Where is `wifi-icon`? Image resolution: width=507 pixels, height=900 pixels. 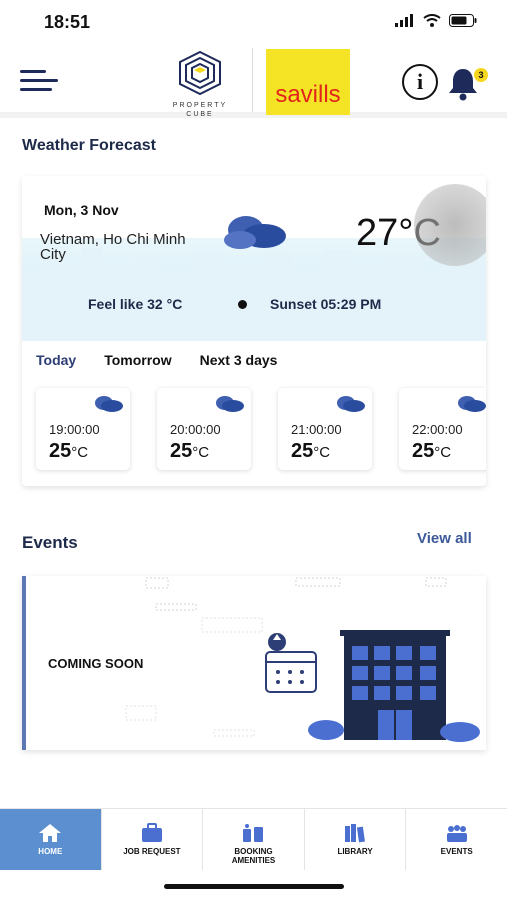 wifi-icon is located at coordinates (432, 20).